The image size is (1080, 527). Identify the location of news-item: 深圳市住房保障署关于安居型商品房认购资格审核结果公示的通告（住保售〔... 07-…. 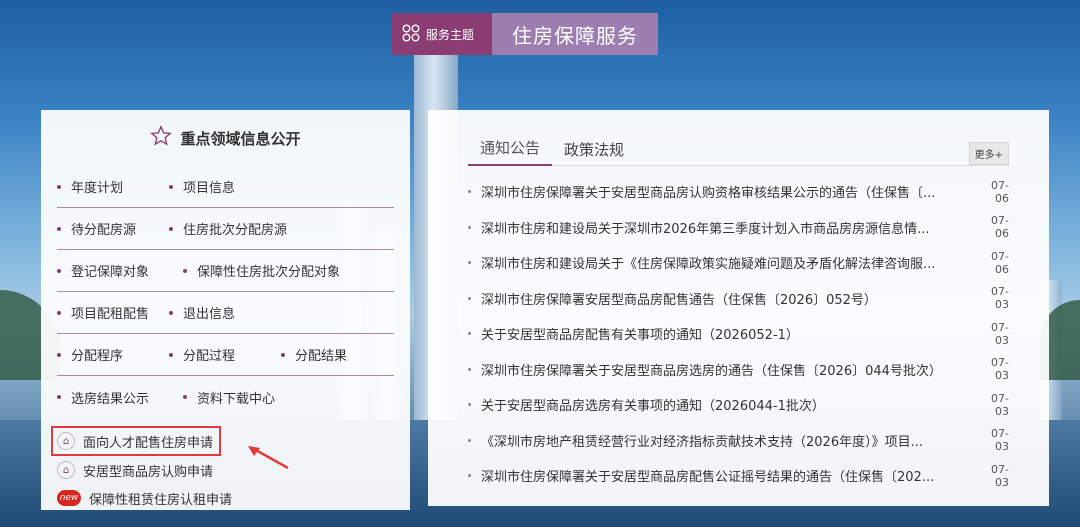
(738, 192).